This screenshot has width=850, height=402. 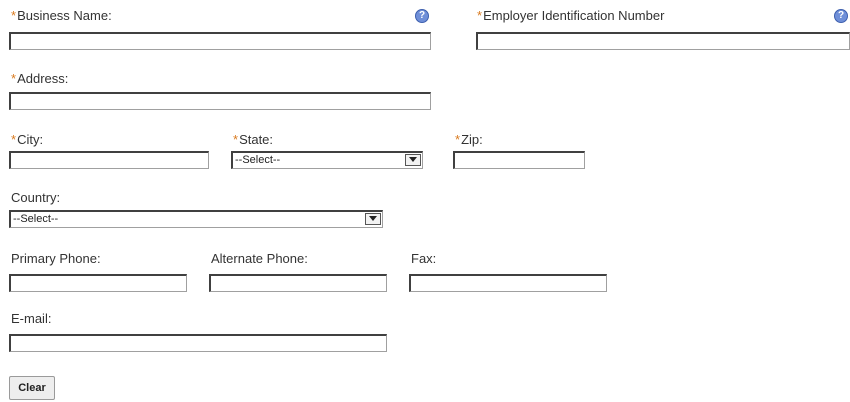 I want to click on ein-input, so click(x=663, y=41).